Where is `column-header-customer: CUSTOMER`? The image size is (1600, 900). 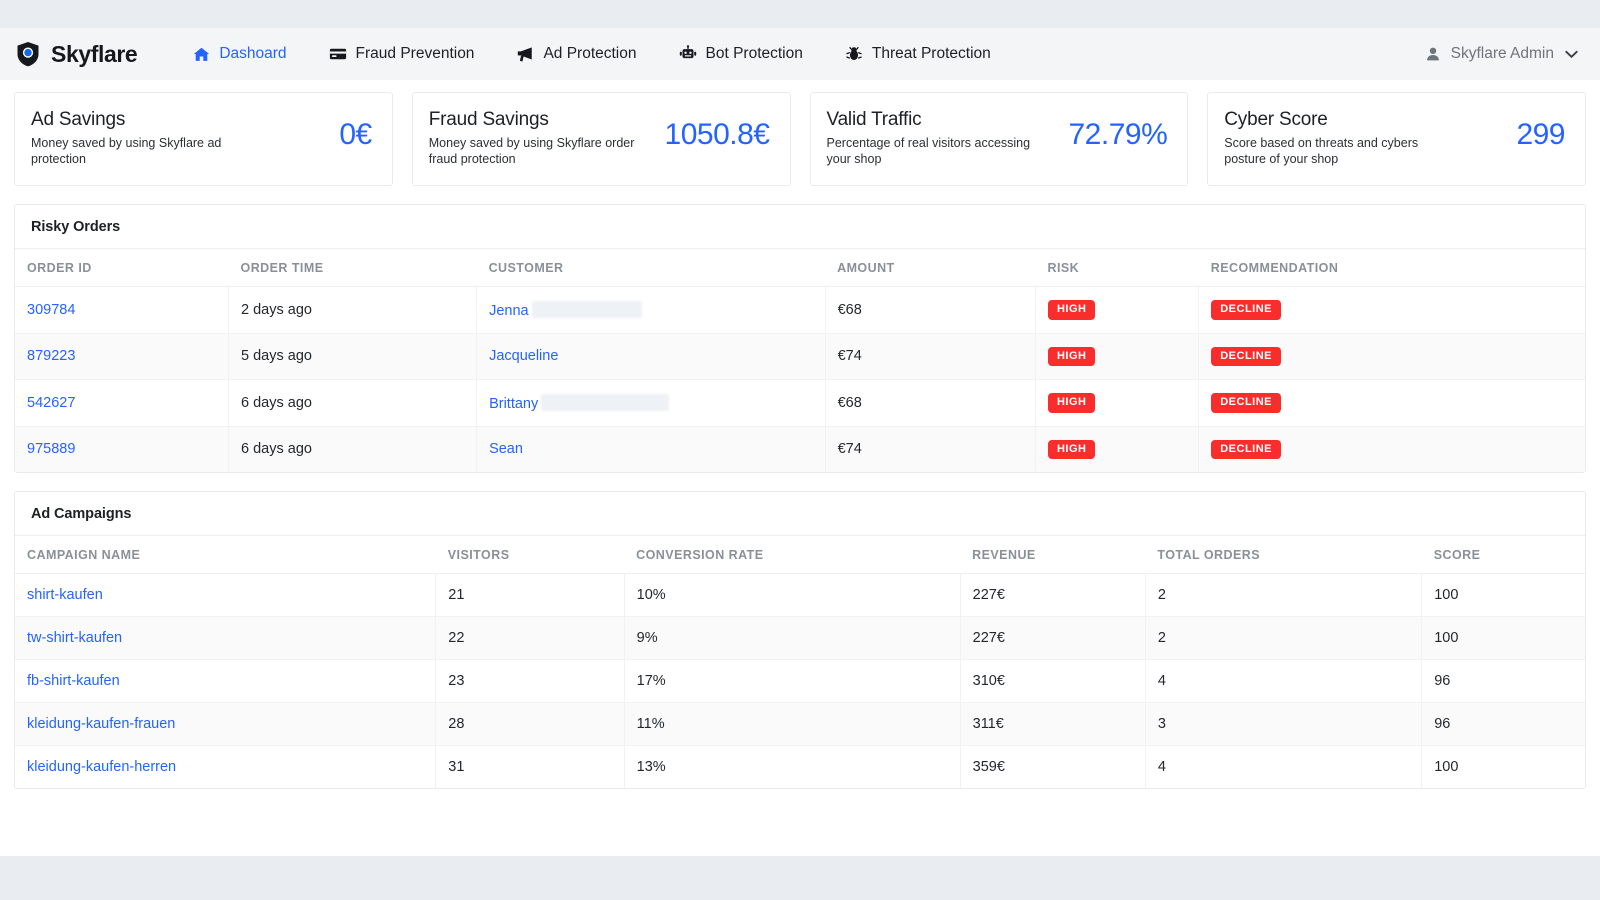 column-header-customer: CUSTOMER is located at coordinates (651, 268).